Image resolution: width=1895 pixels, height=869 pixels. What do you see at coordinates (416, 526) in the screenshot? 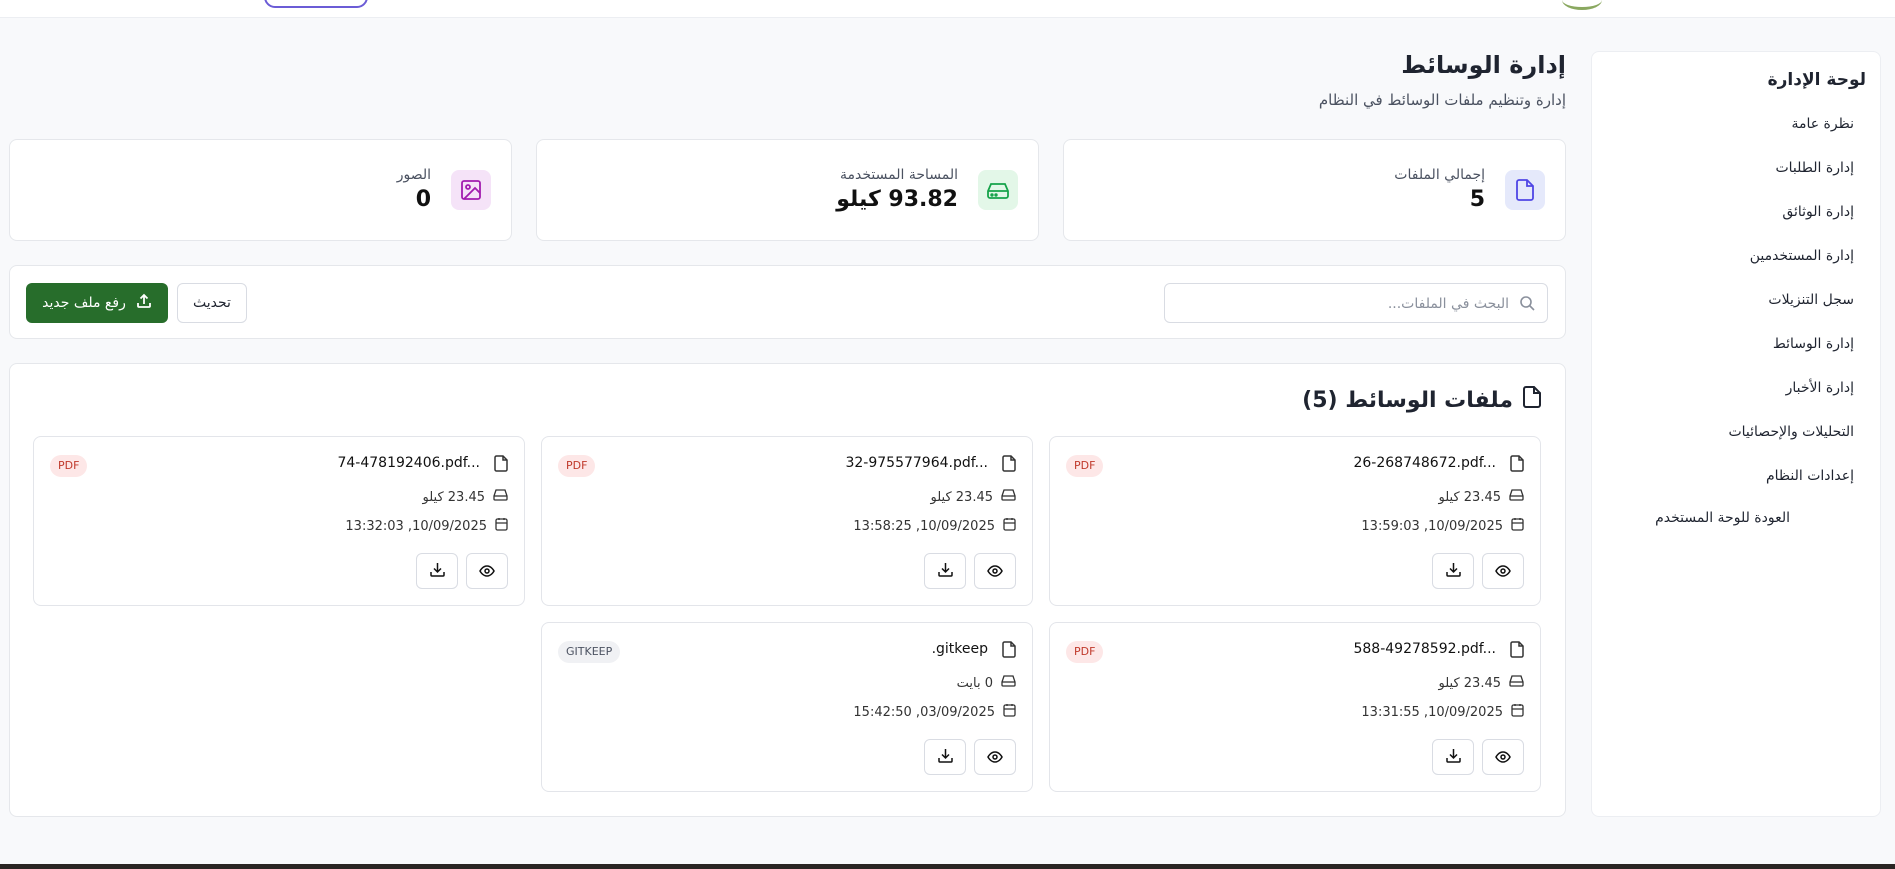
I see `file-date-text: 10/09/2025, 13:32:03` at bounding box center [416, 526].